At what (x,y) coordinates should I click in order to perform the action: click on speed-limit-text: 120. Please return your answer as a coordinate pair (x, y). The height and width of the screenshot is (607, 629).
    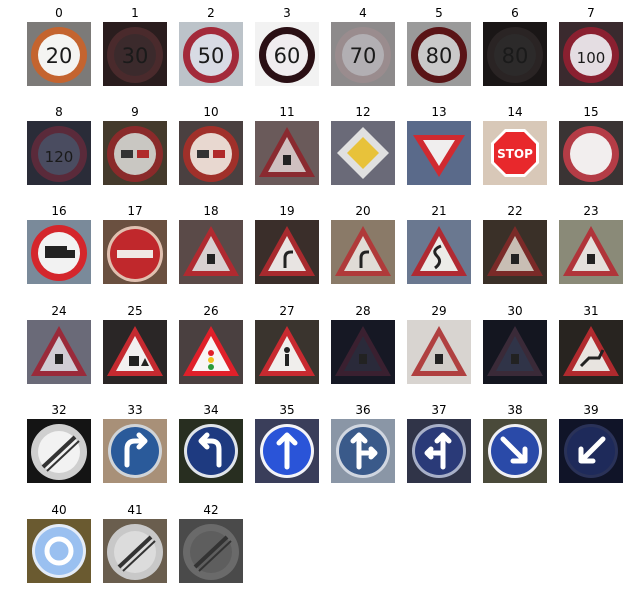
    Looking at the image, I should click on (59, 157).